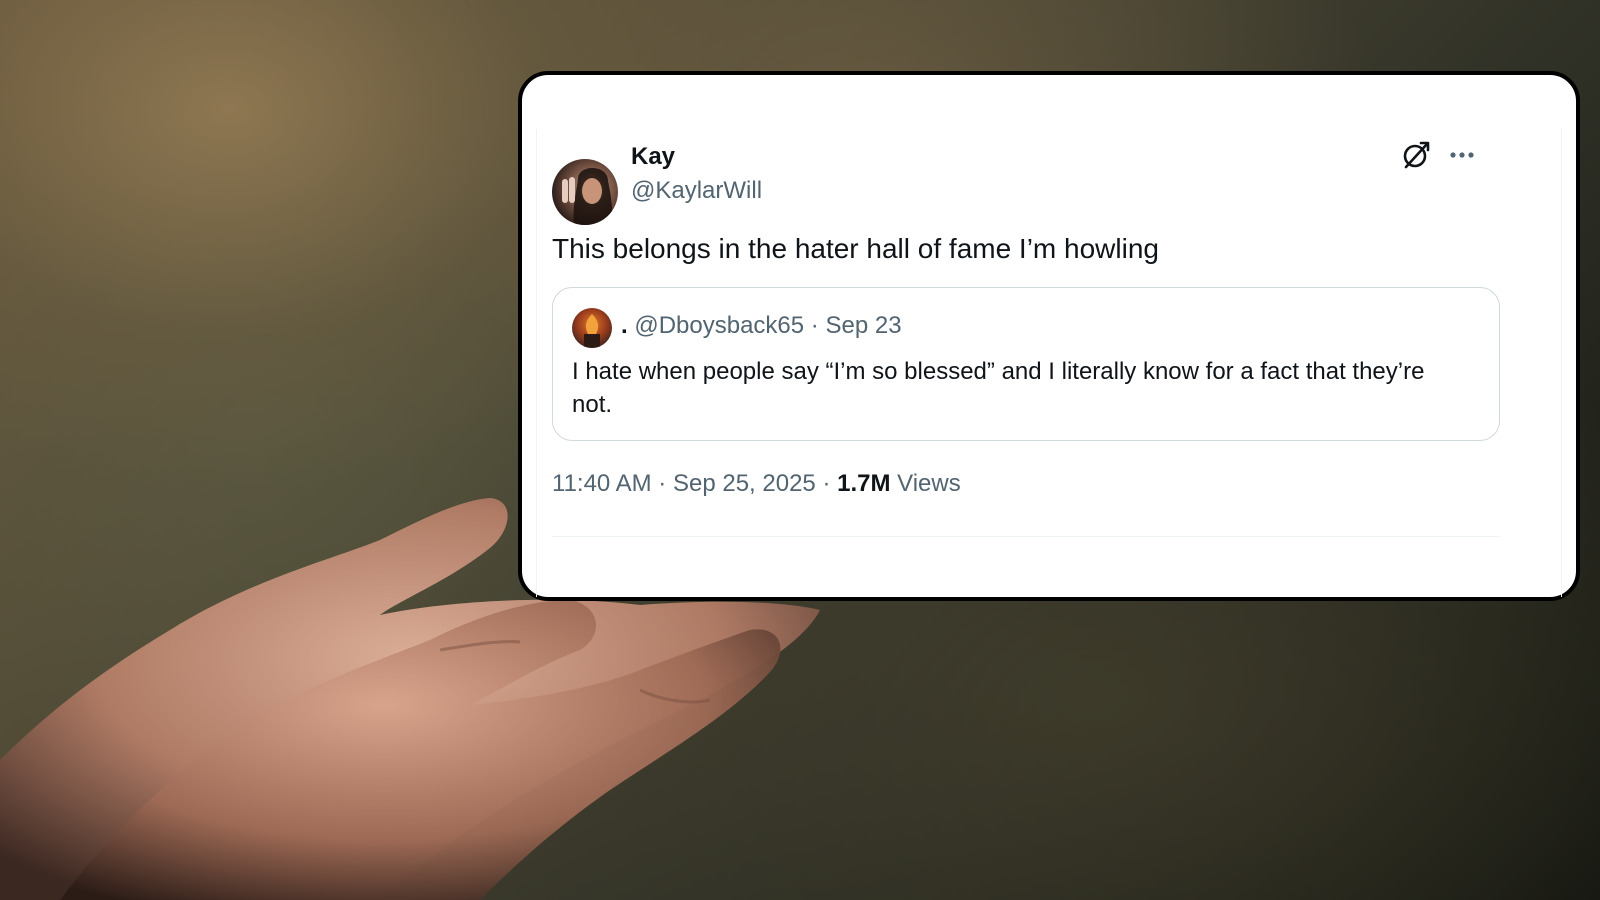 Image resolution: width=1600 pixels, height=900 pixels. Describe the element at coordinates (653, 157) in the screenshot. I see `author-display-name: Kay` at that location.